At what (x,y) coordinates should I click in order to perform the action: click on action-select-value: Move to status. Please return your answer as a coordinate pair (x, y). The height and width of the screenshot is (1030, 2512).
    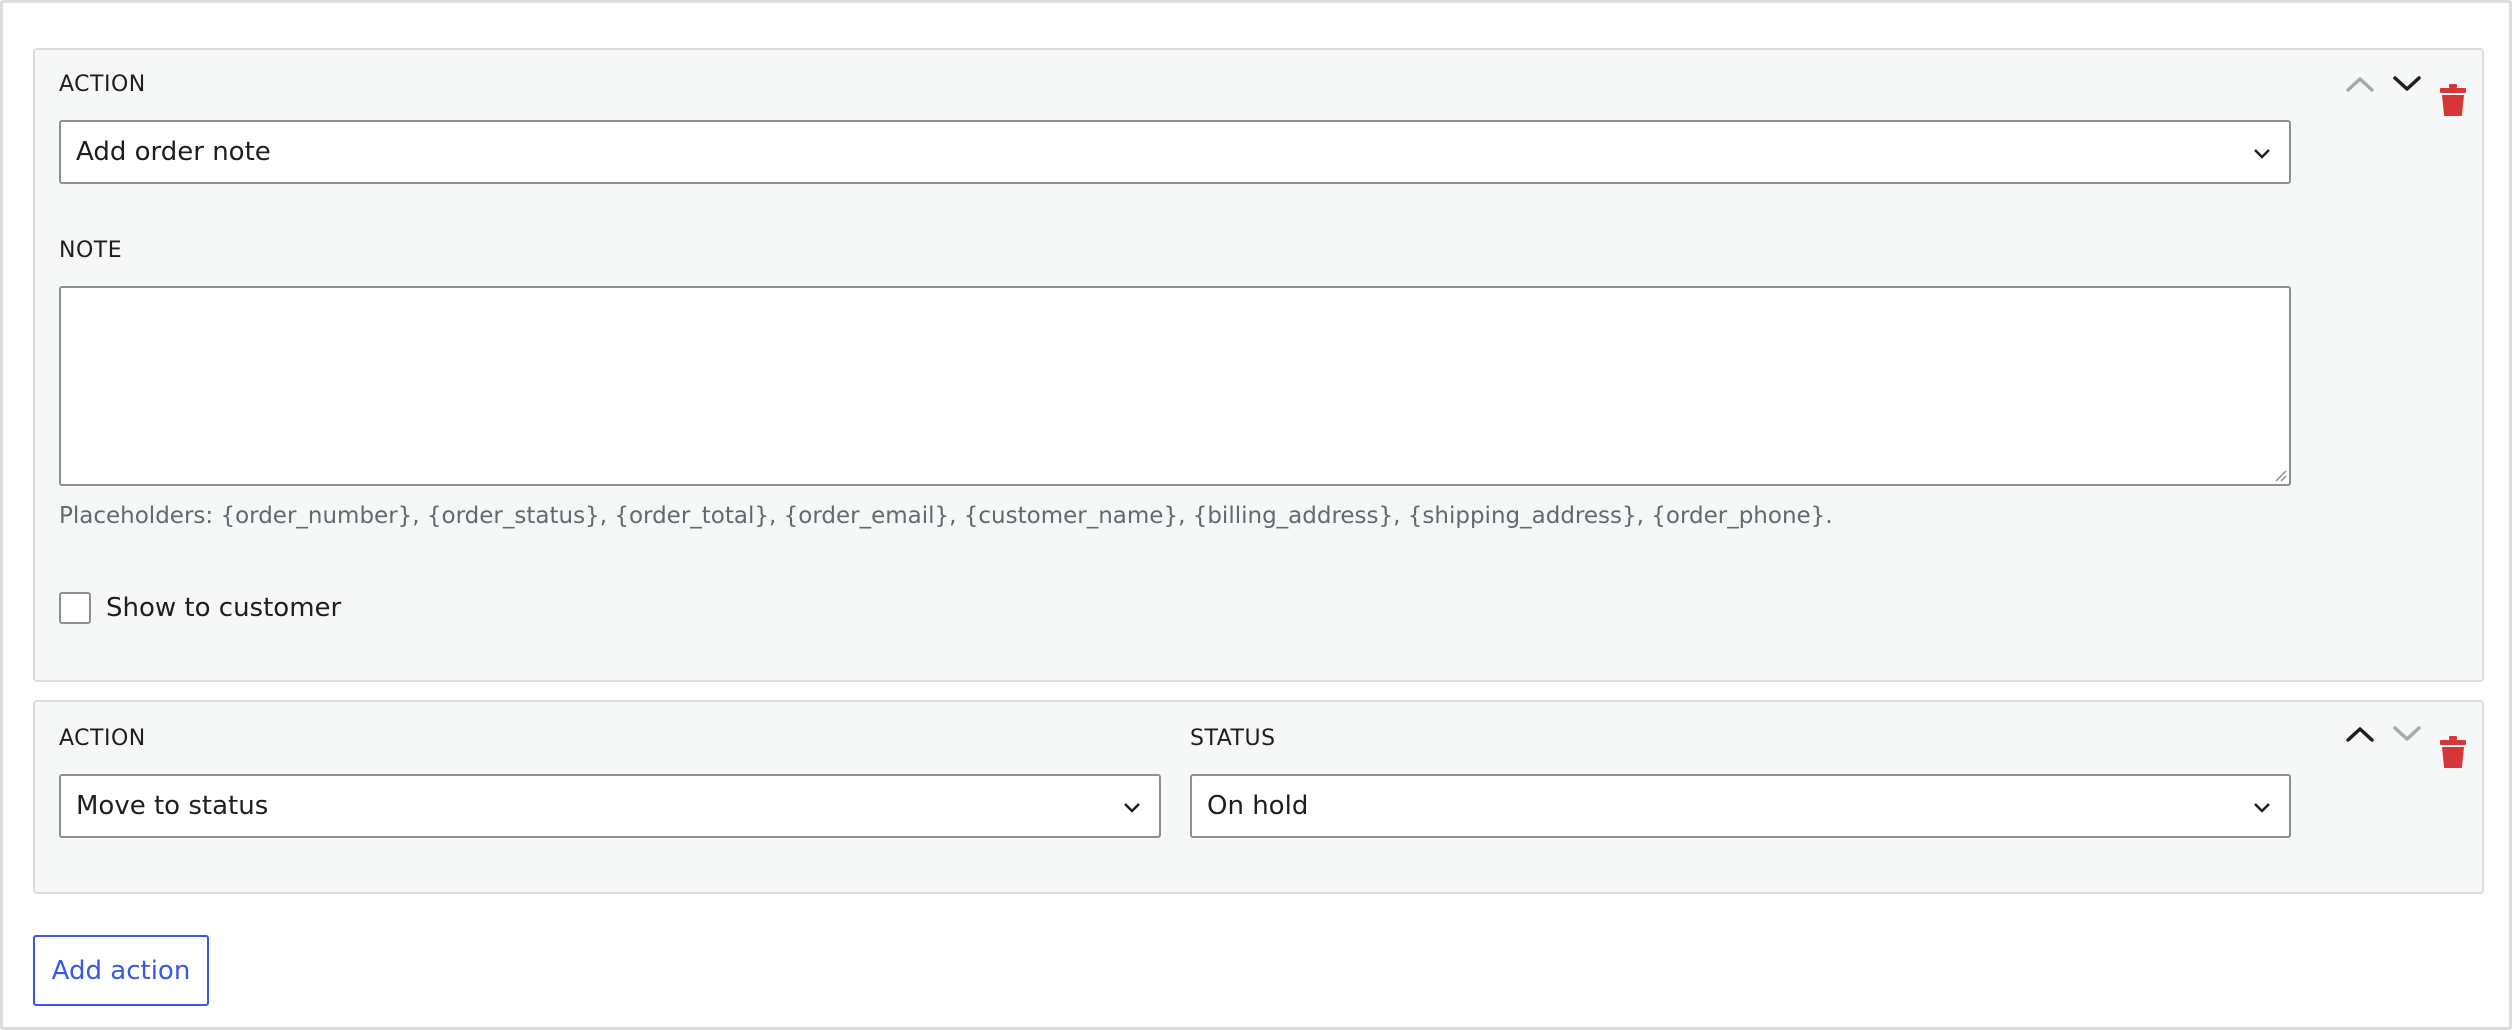
    Looking at the image, I should click on (172, 806).